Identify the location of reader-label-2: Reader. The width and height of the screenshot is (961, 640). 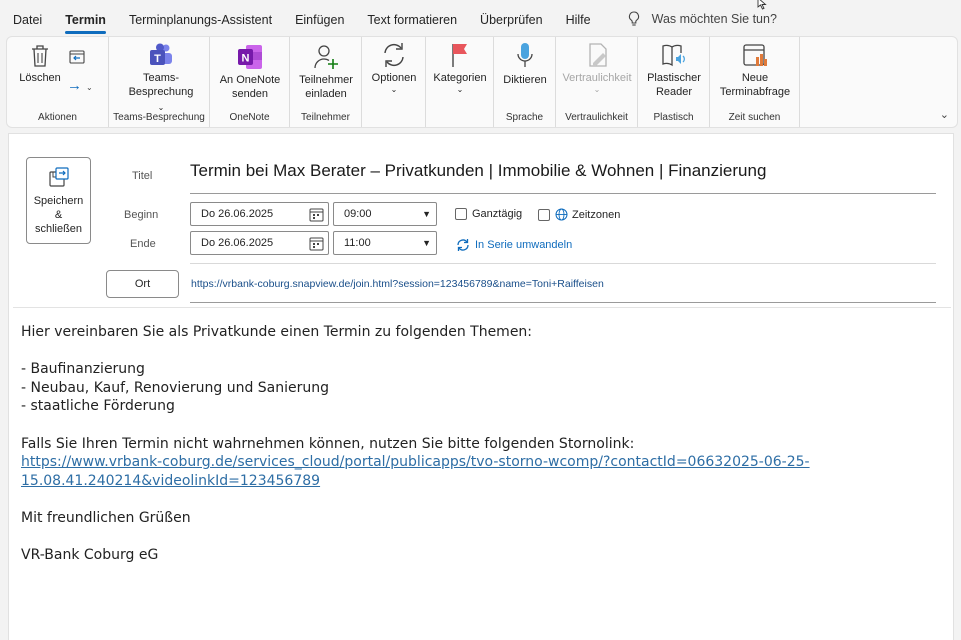
(674, 92).